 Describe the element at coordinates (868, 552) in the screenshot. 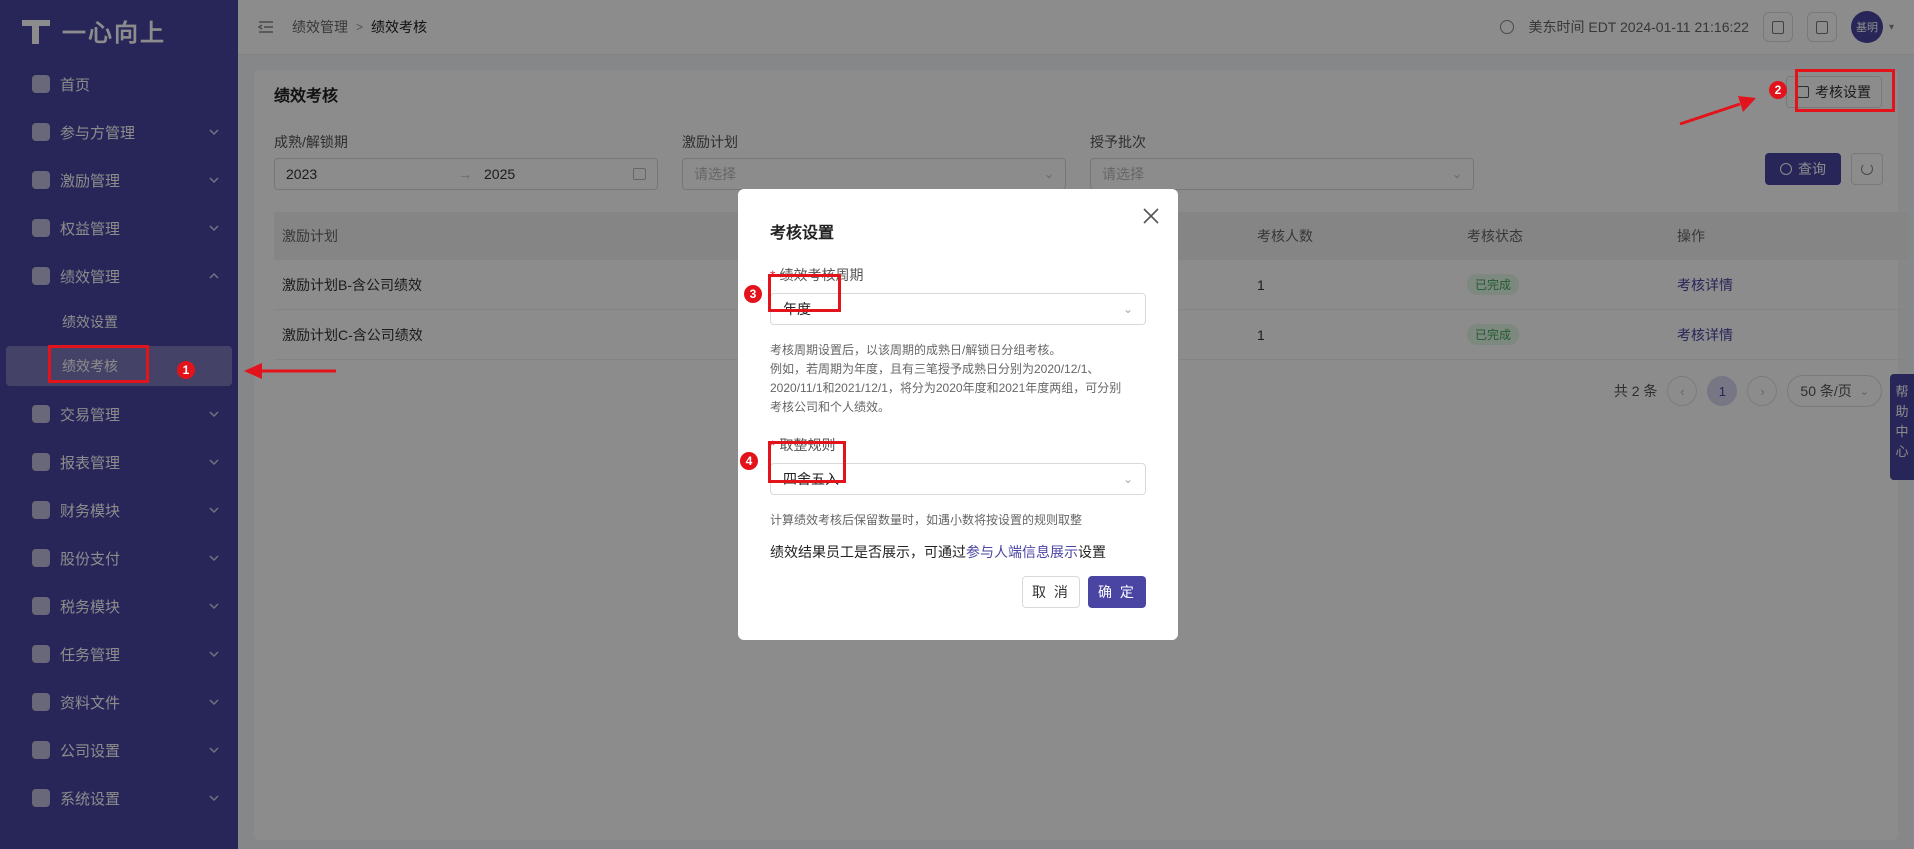

I see `note-prefix: 绩效结果员工是否展示，可通过` at that location.